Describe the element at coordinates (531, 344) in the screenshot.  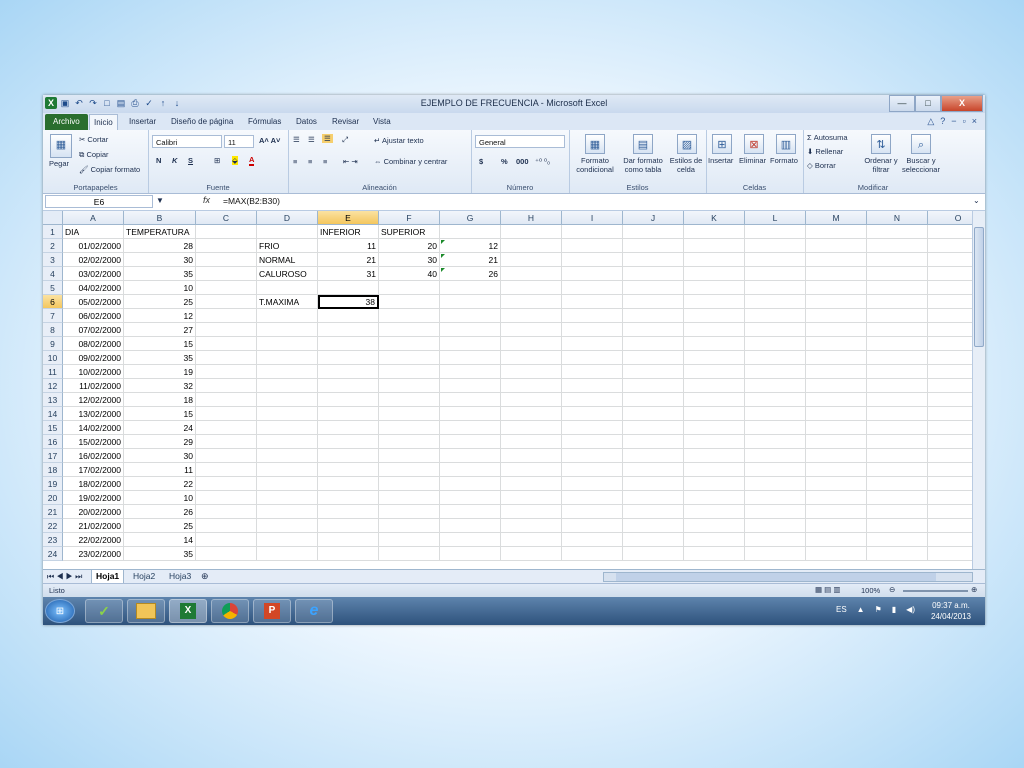
I see `cell-h9` at that location.